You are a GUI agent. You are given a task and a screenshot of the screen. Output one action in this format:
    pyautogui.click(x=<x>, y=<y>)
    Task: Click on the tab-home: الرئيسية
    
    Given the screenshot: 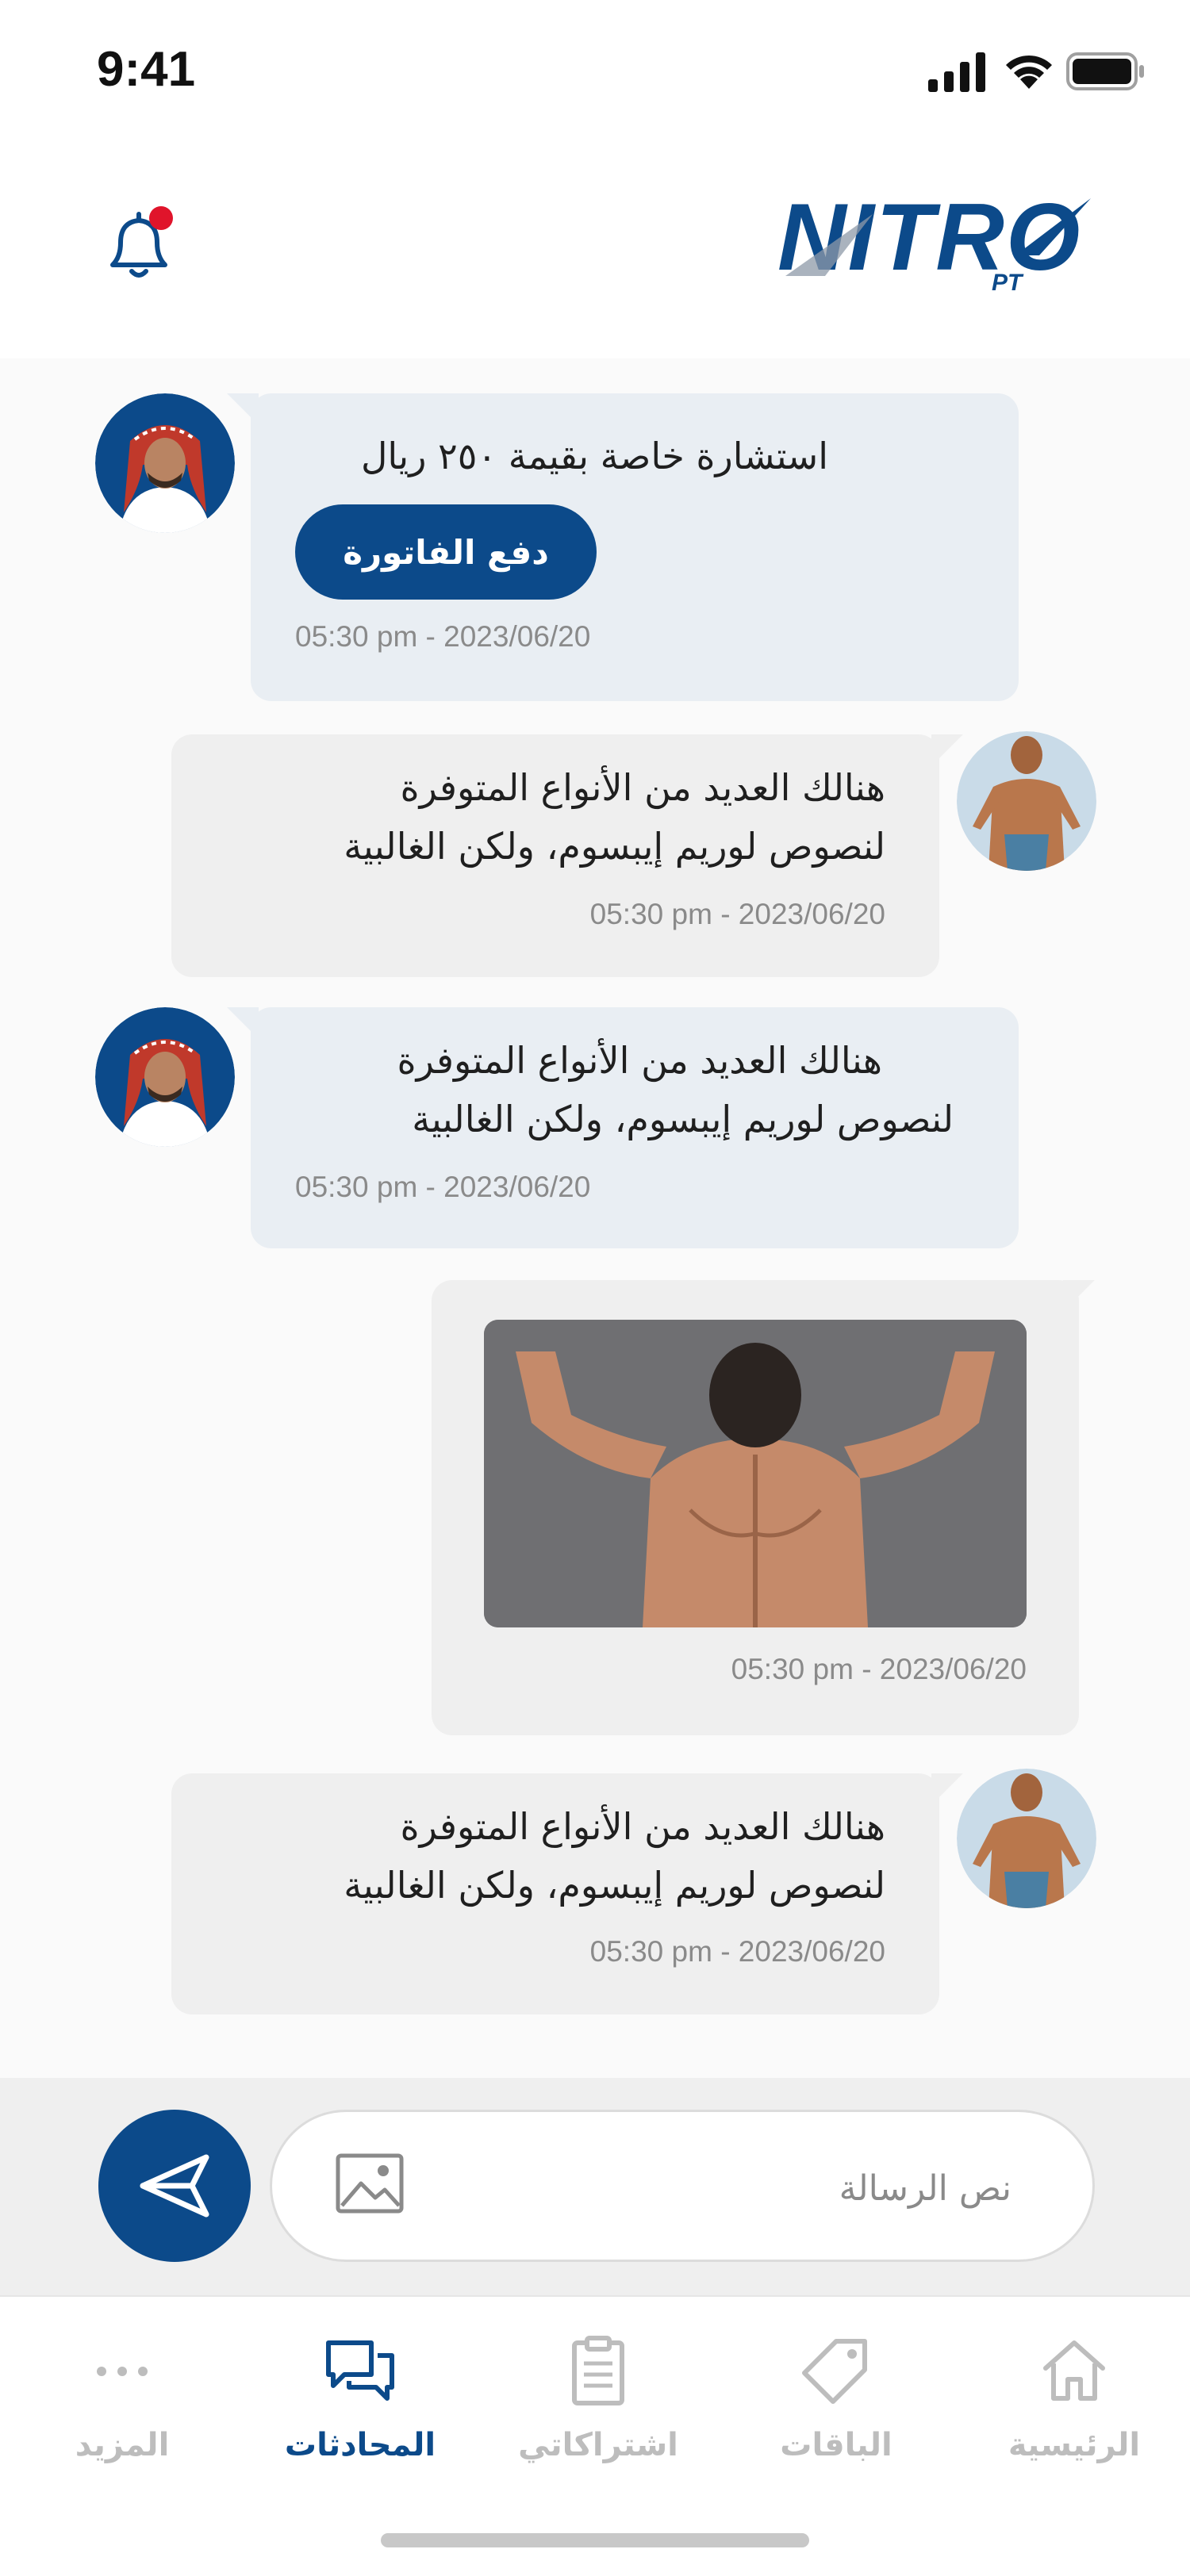 What is the action you would take?
    pyautogui.click(x=1074, y=2411)
    